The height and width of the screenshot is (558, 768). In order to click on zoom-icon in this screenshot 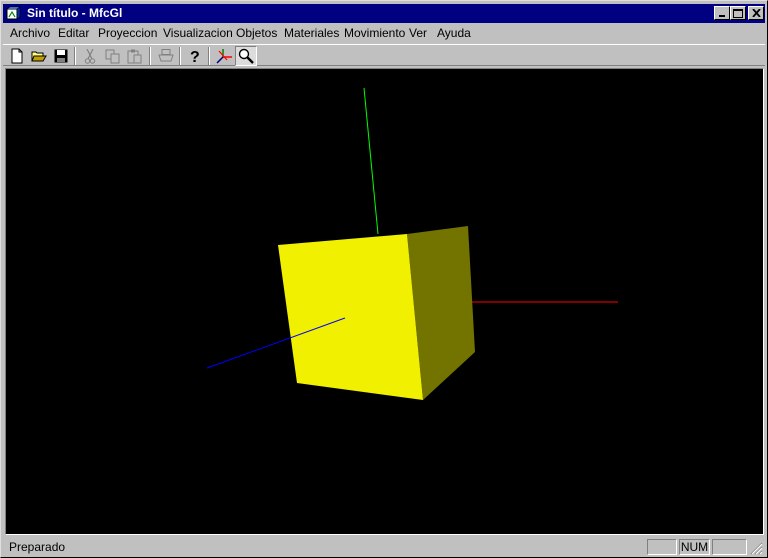, I will do `click(246, 56)`.